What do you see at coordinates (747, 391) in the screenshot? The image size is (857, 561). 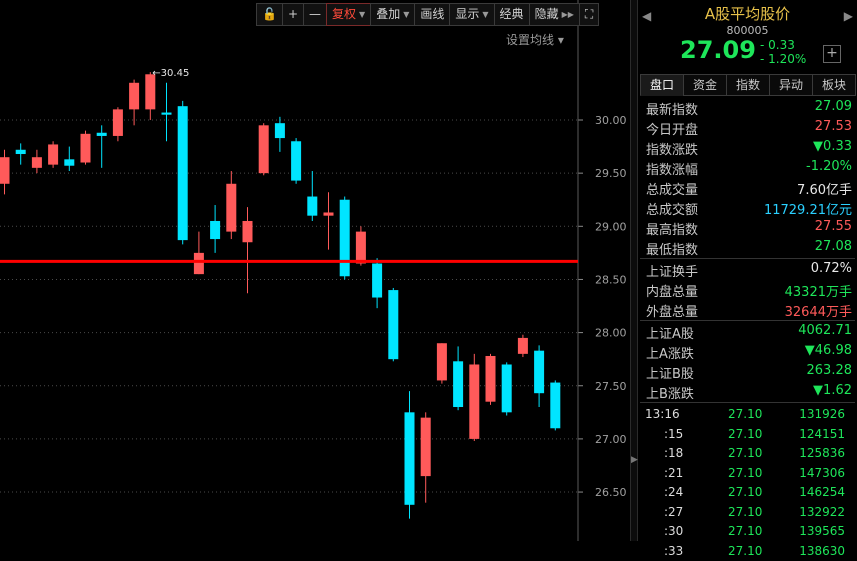 I see `quote-row: 上B涨跌 ▼1.62` at bounding box center [747, 391].